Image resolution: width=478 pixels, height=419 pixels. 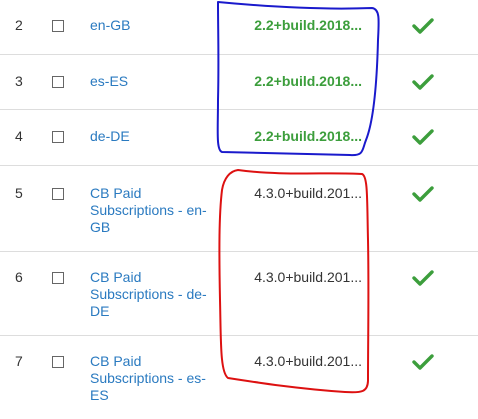 I want to click on extension-link: de-DE, so click(x=155, y=136).